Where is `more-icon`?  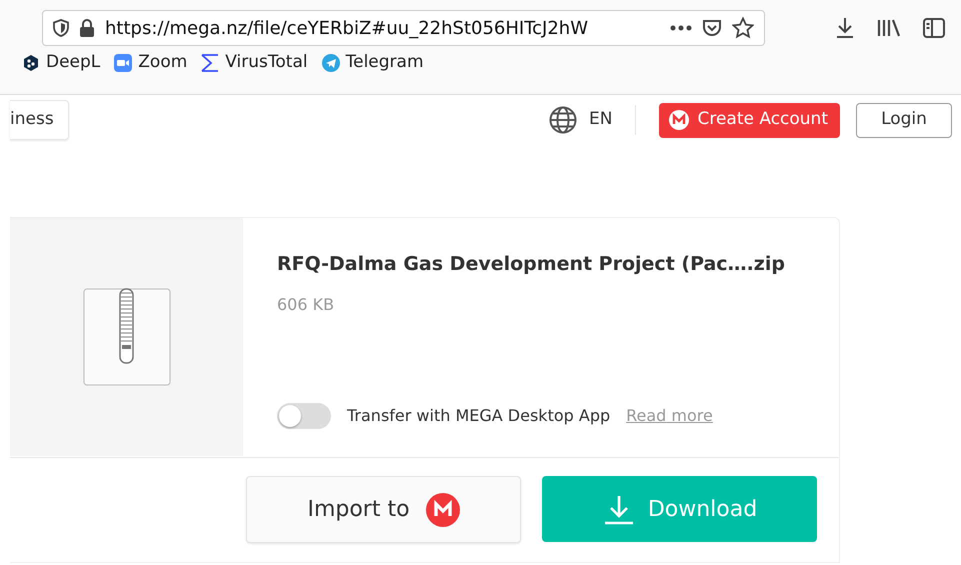 more-icon is located at coordinates (681, 28).